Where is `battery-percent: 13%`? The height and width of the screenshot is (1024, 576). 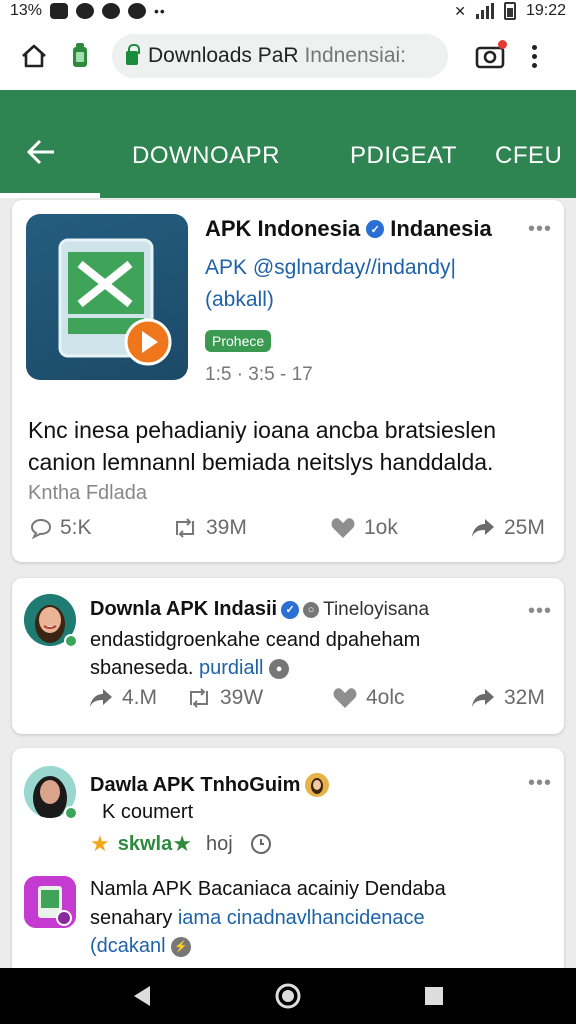
battery-percent: 13% is located at coordinates (26, 10).